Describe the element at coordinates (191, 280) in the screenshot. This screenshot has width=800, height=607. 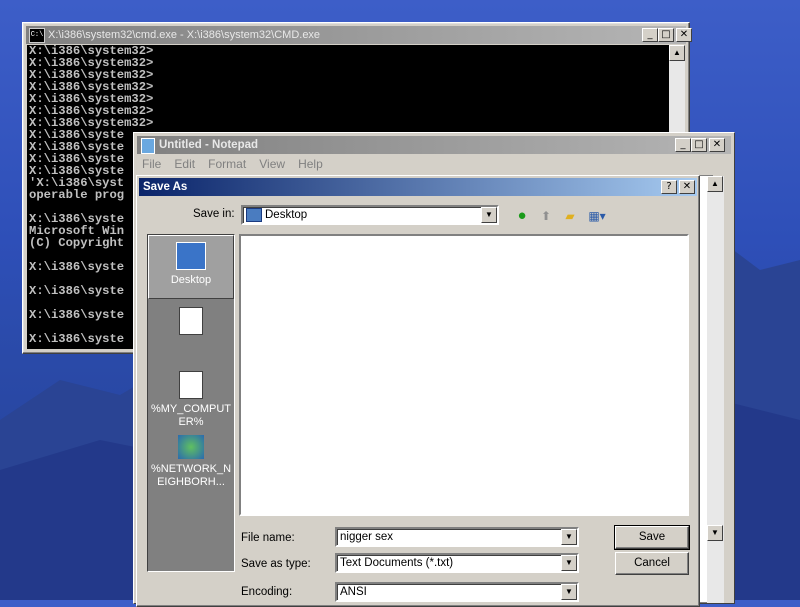
I see `places-desktop-label: Desktop` at that location.